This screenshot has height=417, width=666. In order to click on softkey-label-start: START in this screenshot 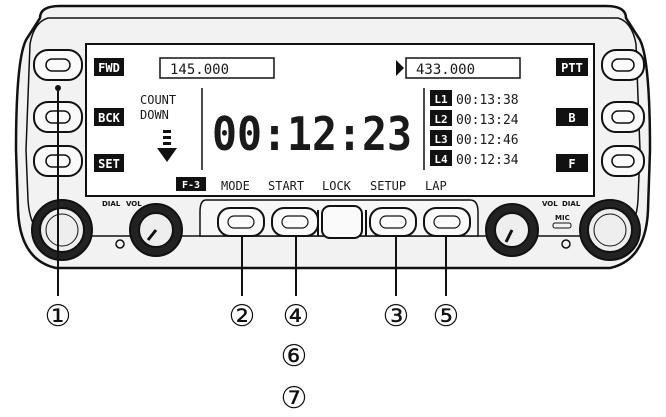, I will do `click(286, 186)`.